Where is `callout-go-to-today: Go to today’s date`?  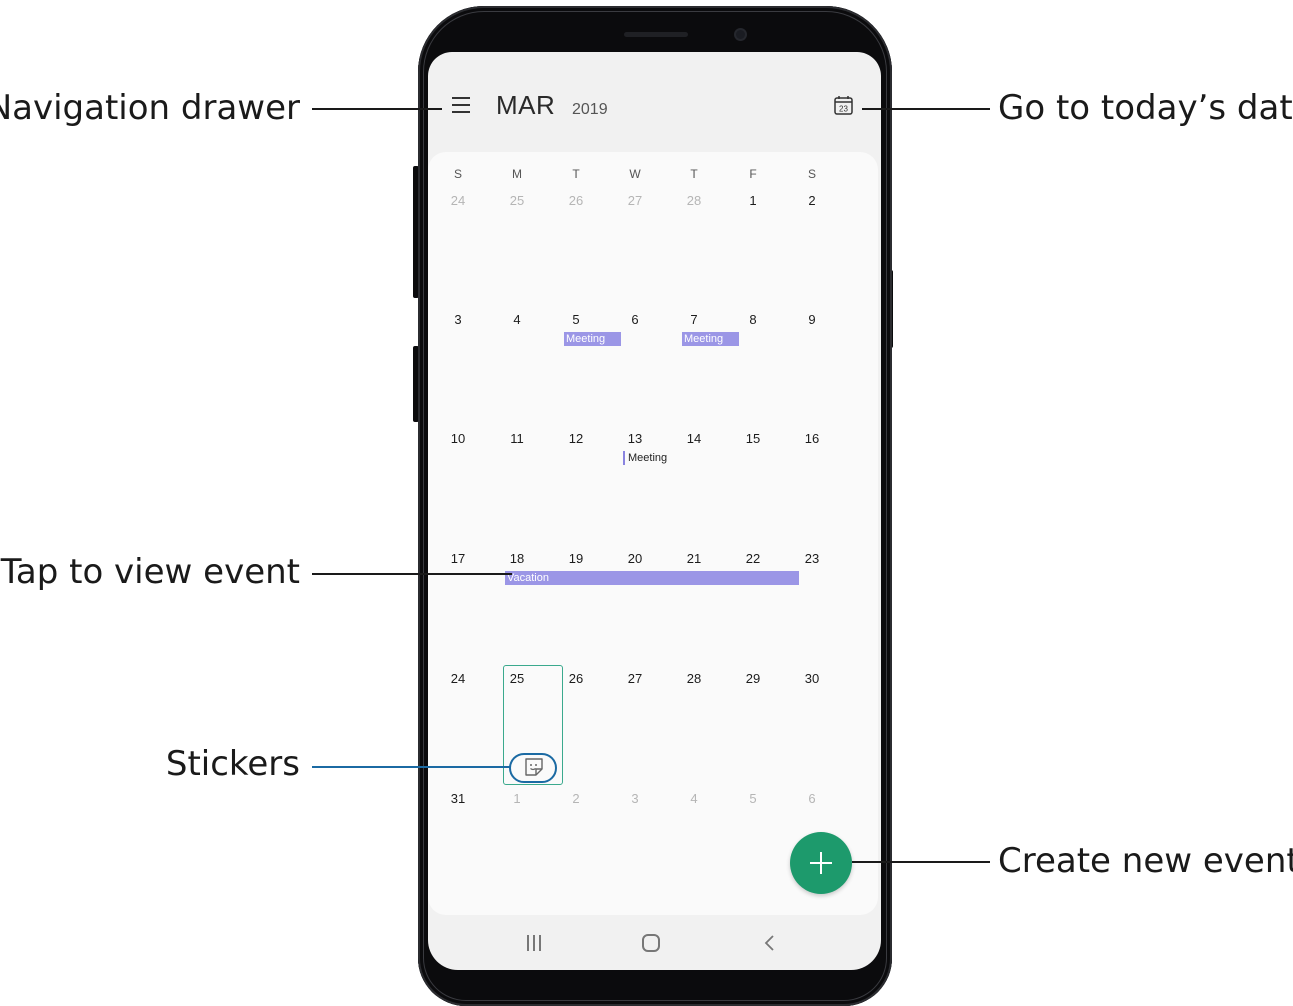 callout-go-to-today: Go to today’s date is located at coordinates (1145, 108).